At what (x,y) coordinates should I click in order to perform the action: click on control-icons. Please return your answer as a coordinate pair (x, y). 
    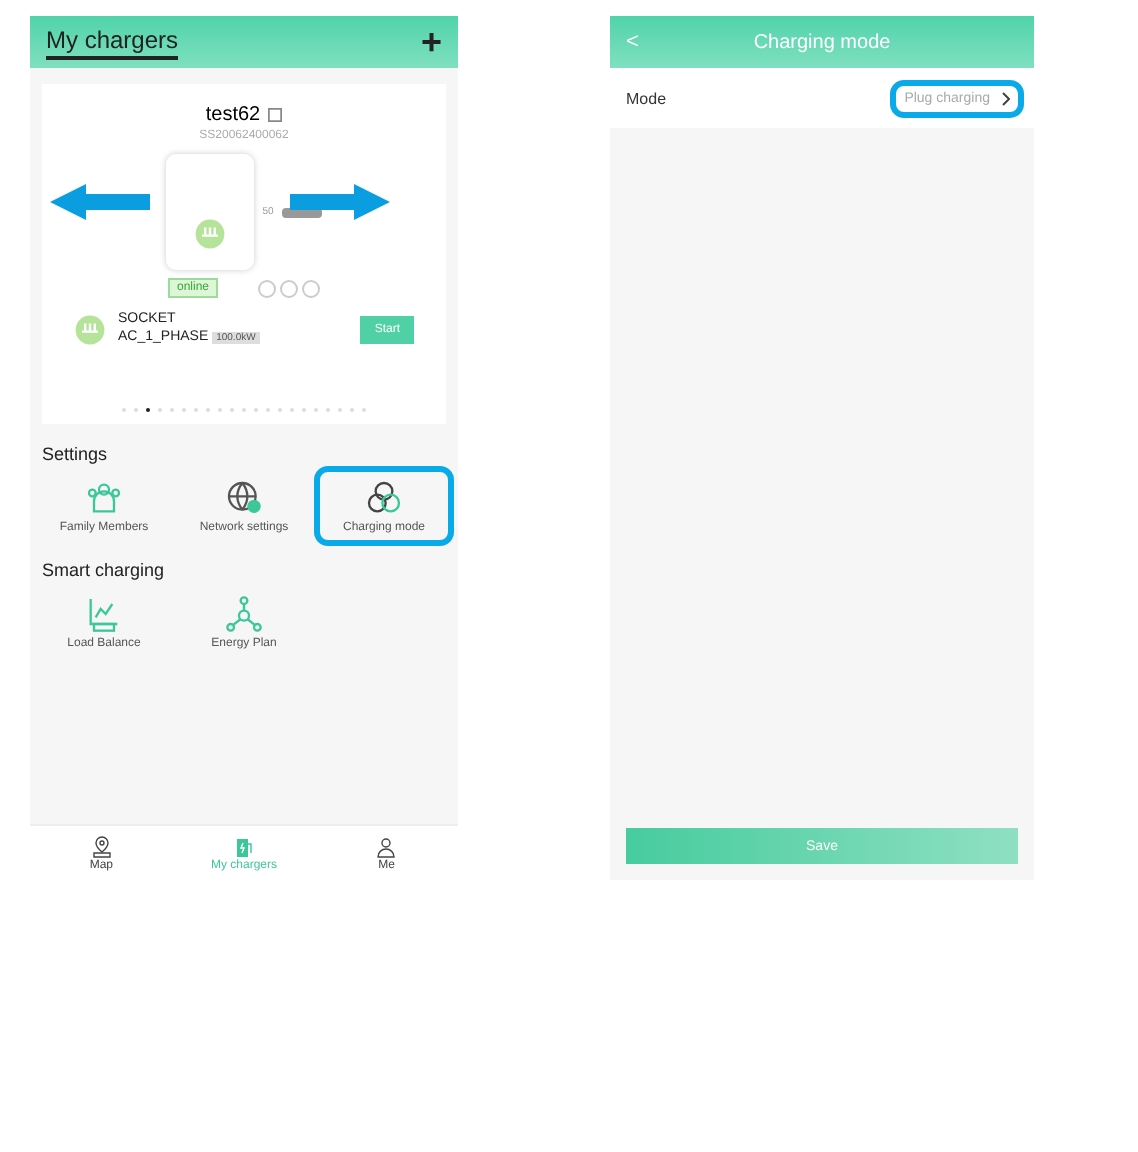
    Looking at the image, I should click on (288, 288).